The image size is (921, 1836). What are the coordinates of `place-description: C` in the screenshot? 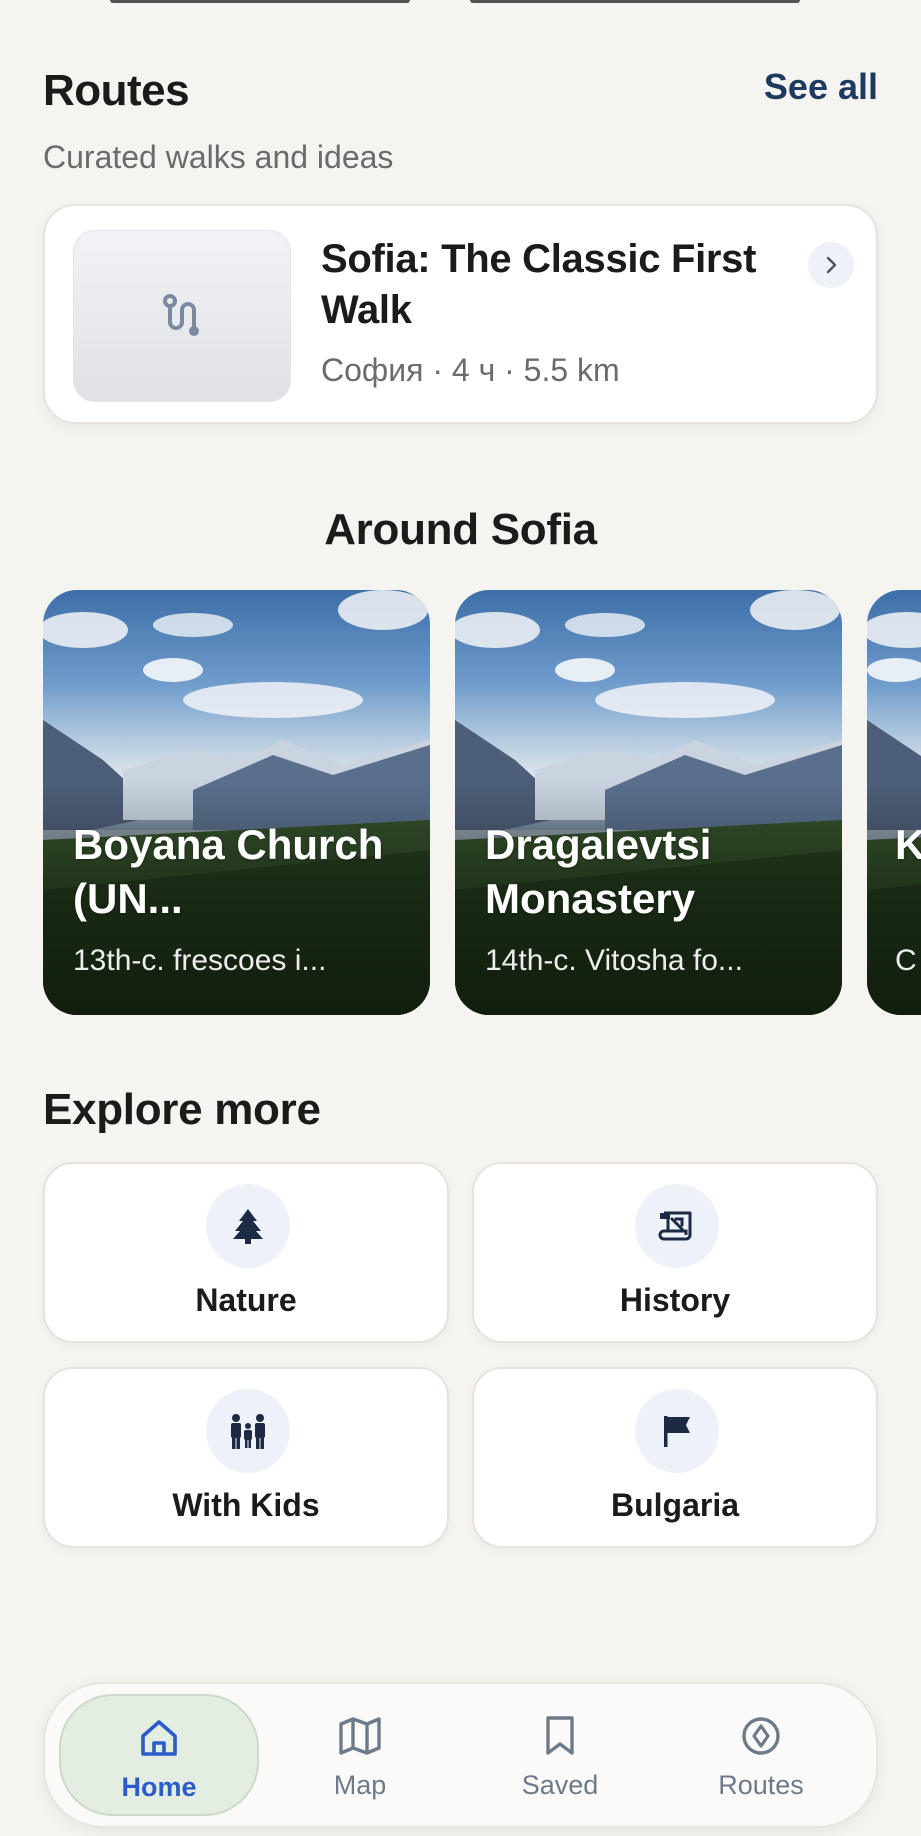 It's located at (906, 960).